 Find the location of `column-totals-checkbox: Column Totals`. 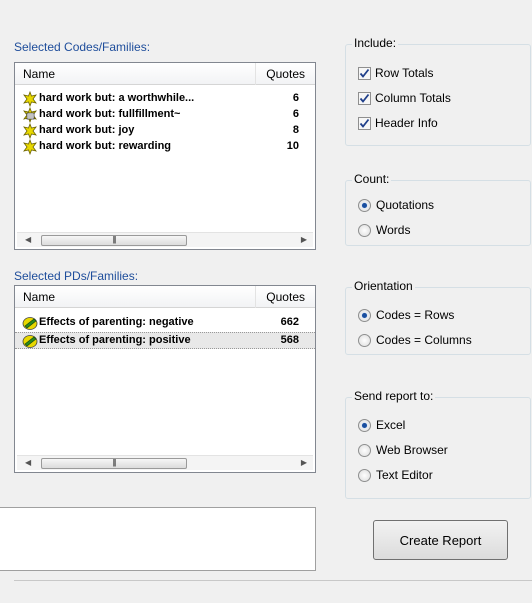

column-totals-checkbox: Column Totals is located at coordinates (404, 98).